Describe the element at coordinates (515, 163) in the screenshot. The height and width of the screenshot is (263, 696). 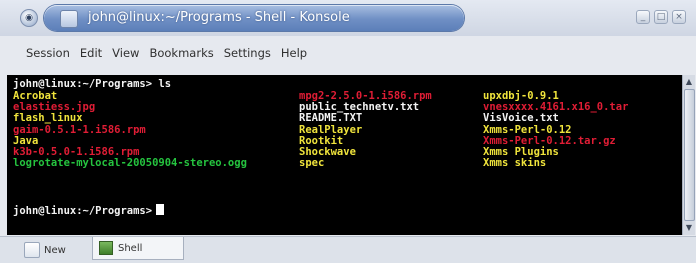
I see `ls-entry: Xmms skins` at that location.